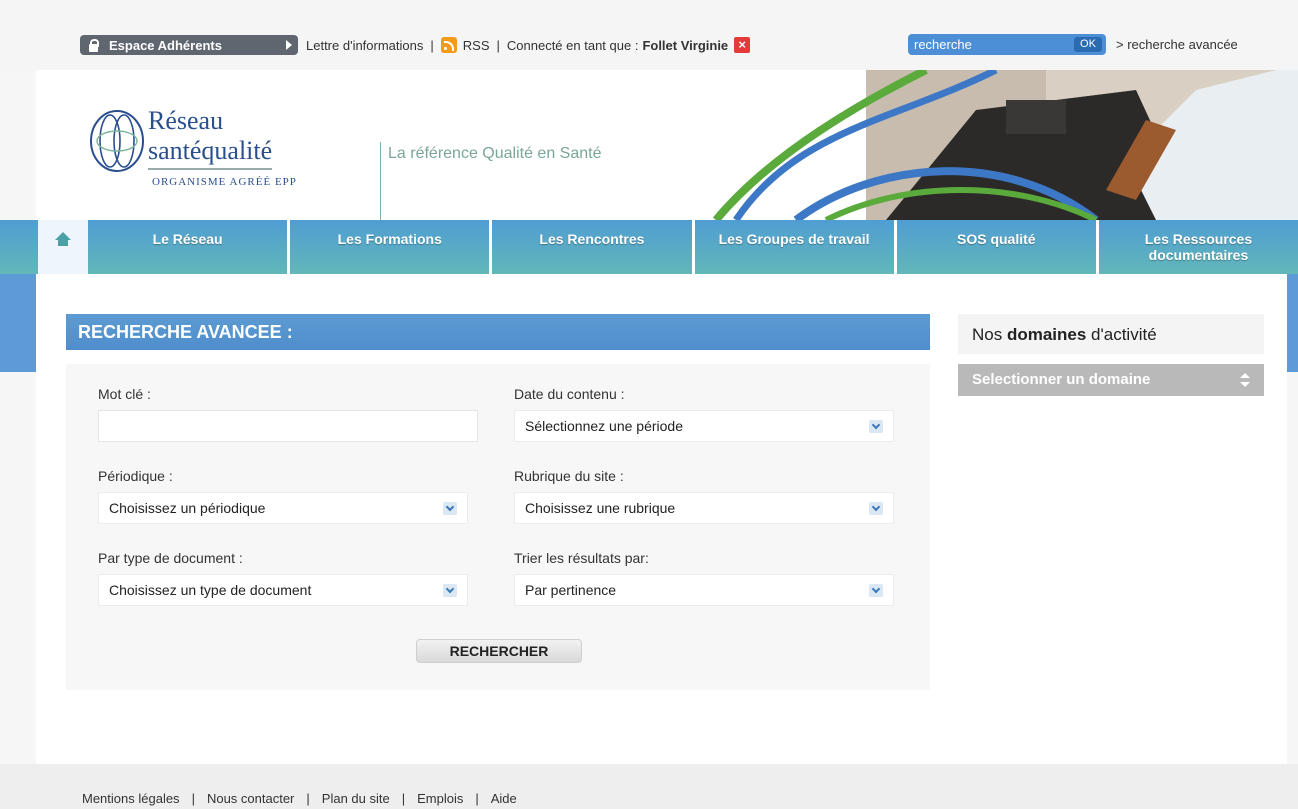  Describe the element at coordinates (504, 798) in the screenshot. I see `footer-link-aide: Aide` at that location.